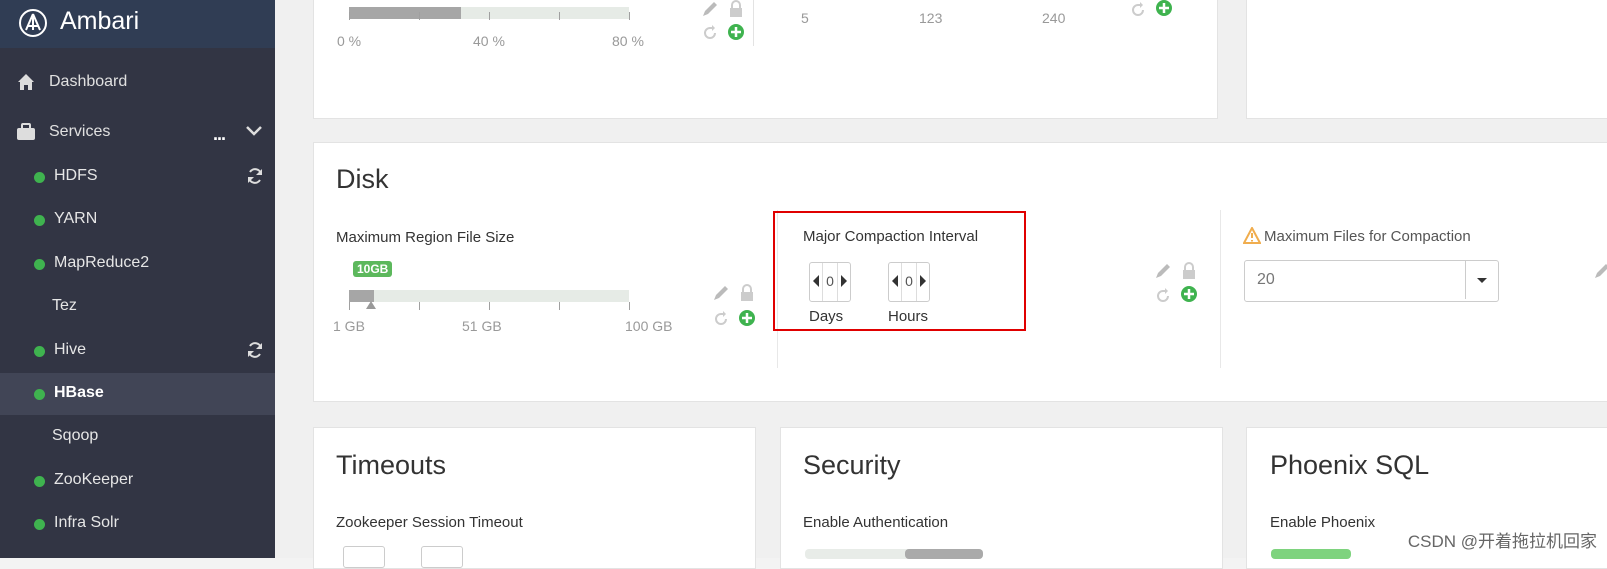 Image resolution: width=1607 pixels, height=569 pixels. Describe the element at coordinates (649, 326) in the screenshot. I see `slider-label: 100 GB` at that location.